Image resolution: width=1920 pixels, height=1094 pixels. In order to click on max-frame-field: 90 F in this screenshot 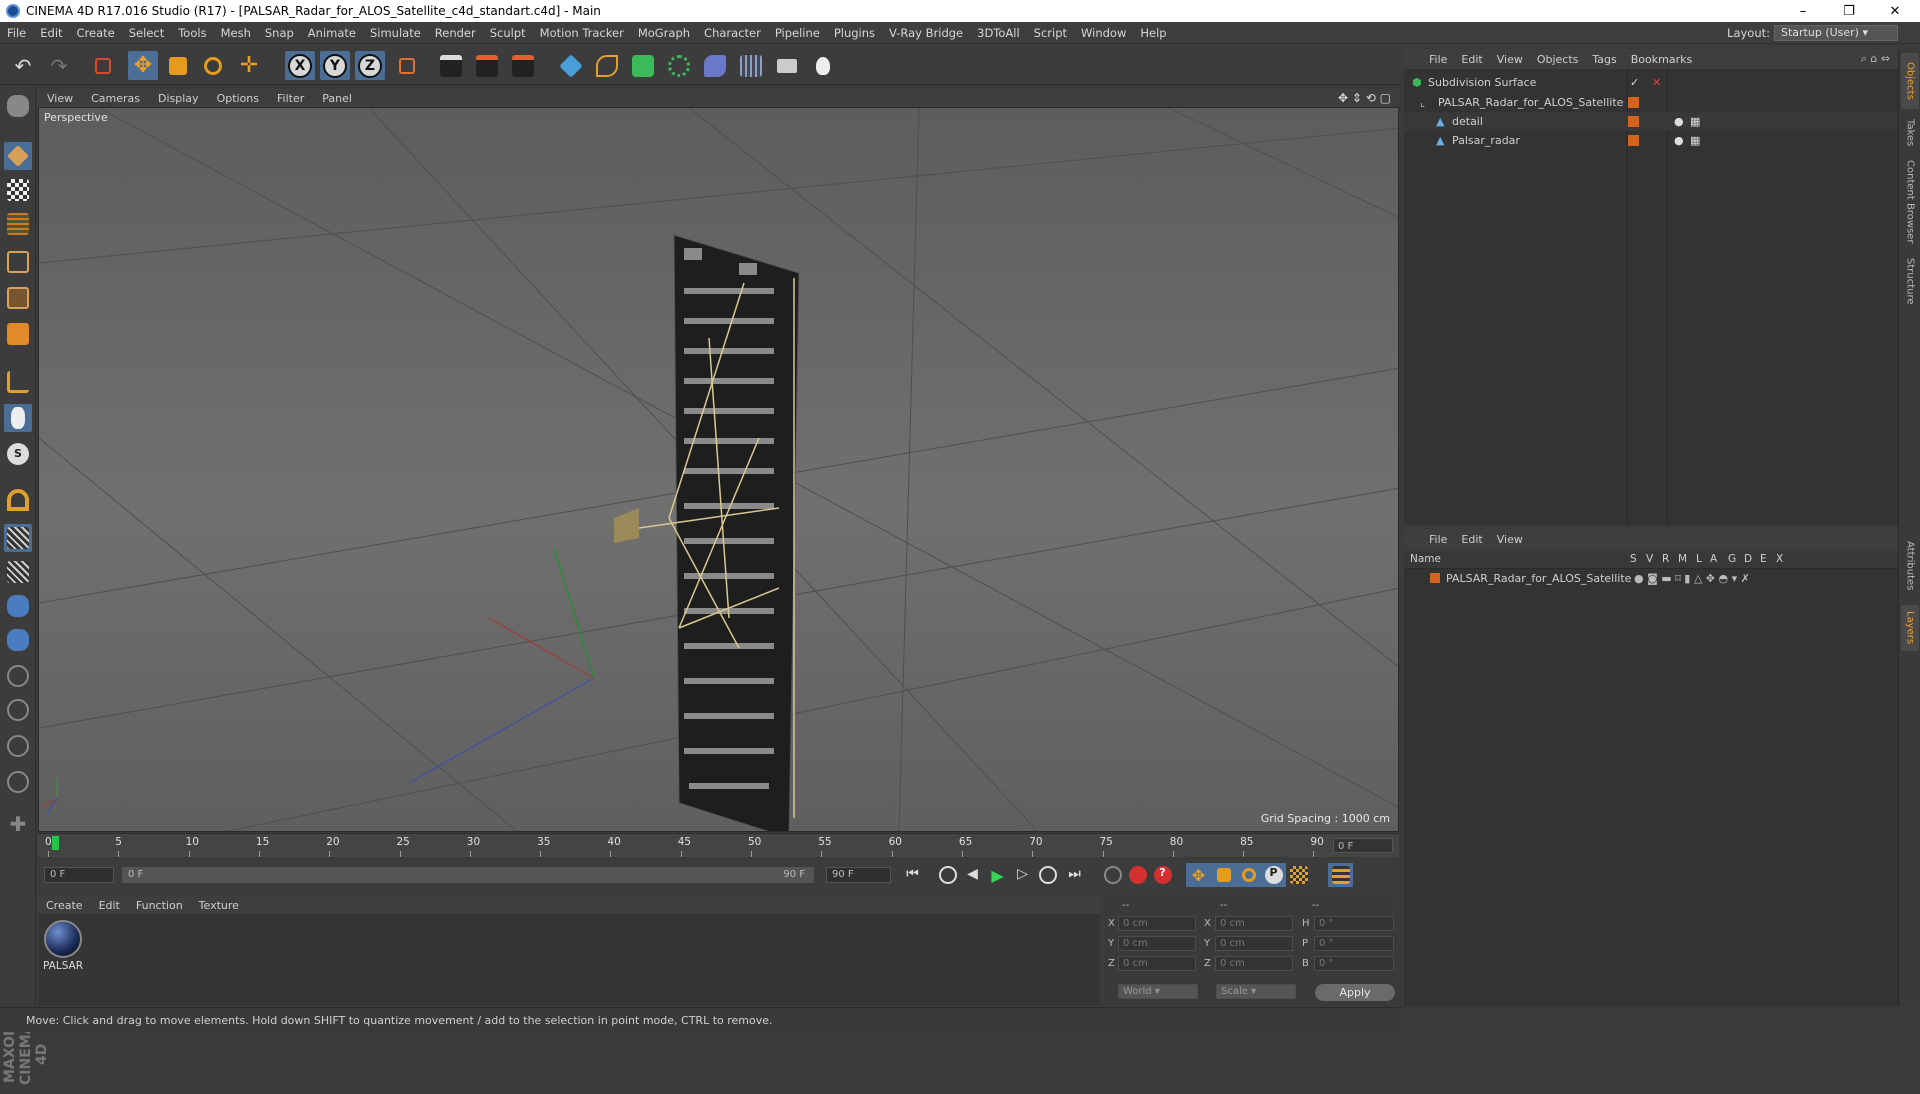, I will do `click(858, 875)`.